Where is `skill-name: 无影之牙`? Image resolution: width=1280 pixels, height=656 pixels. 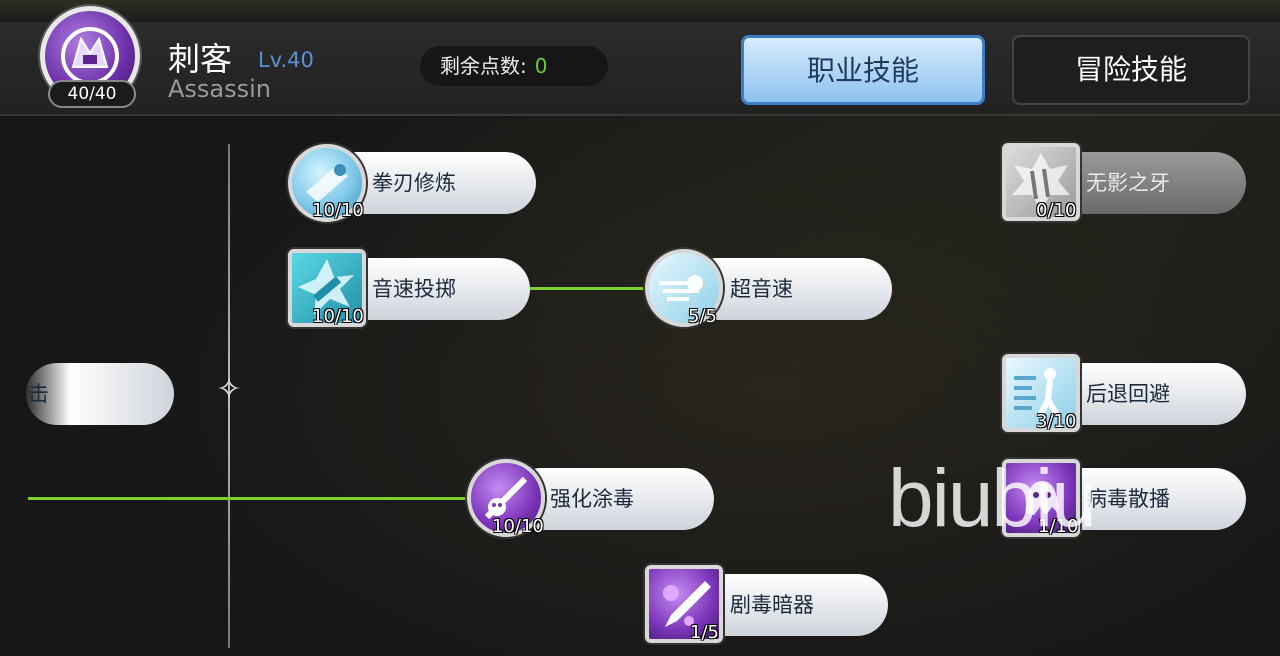
skill-name: 无影之牙 is located at coordinates (1128, 183).